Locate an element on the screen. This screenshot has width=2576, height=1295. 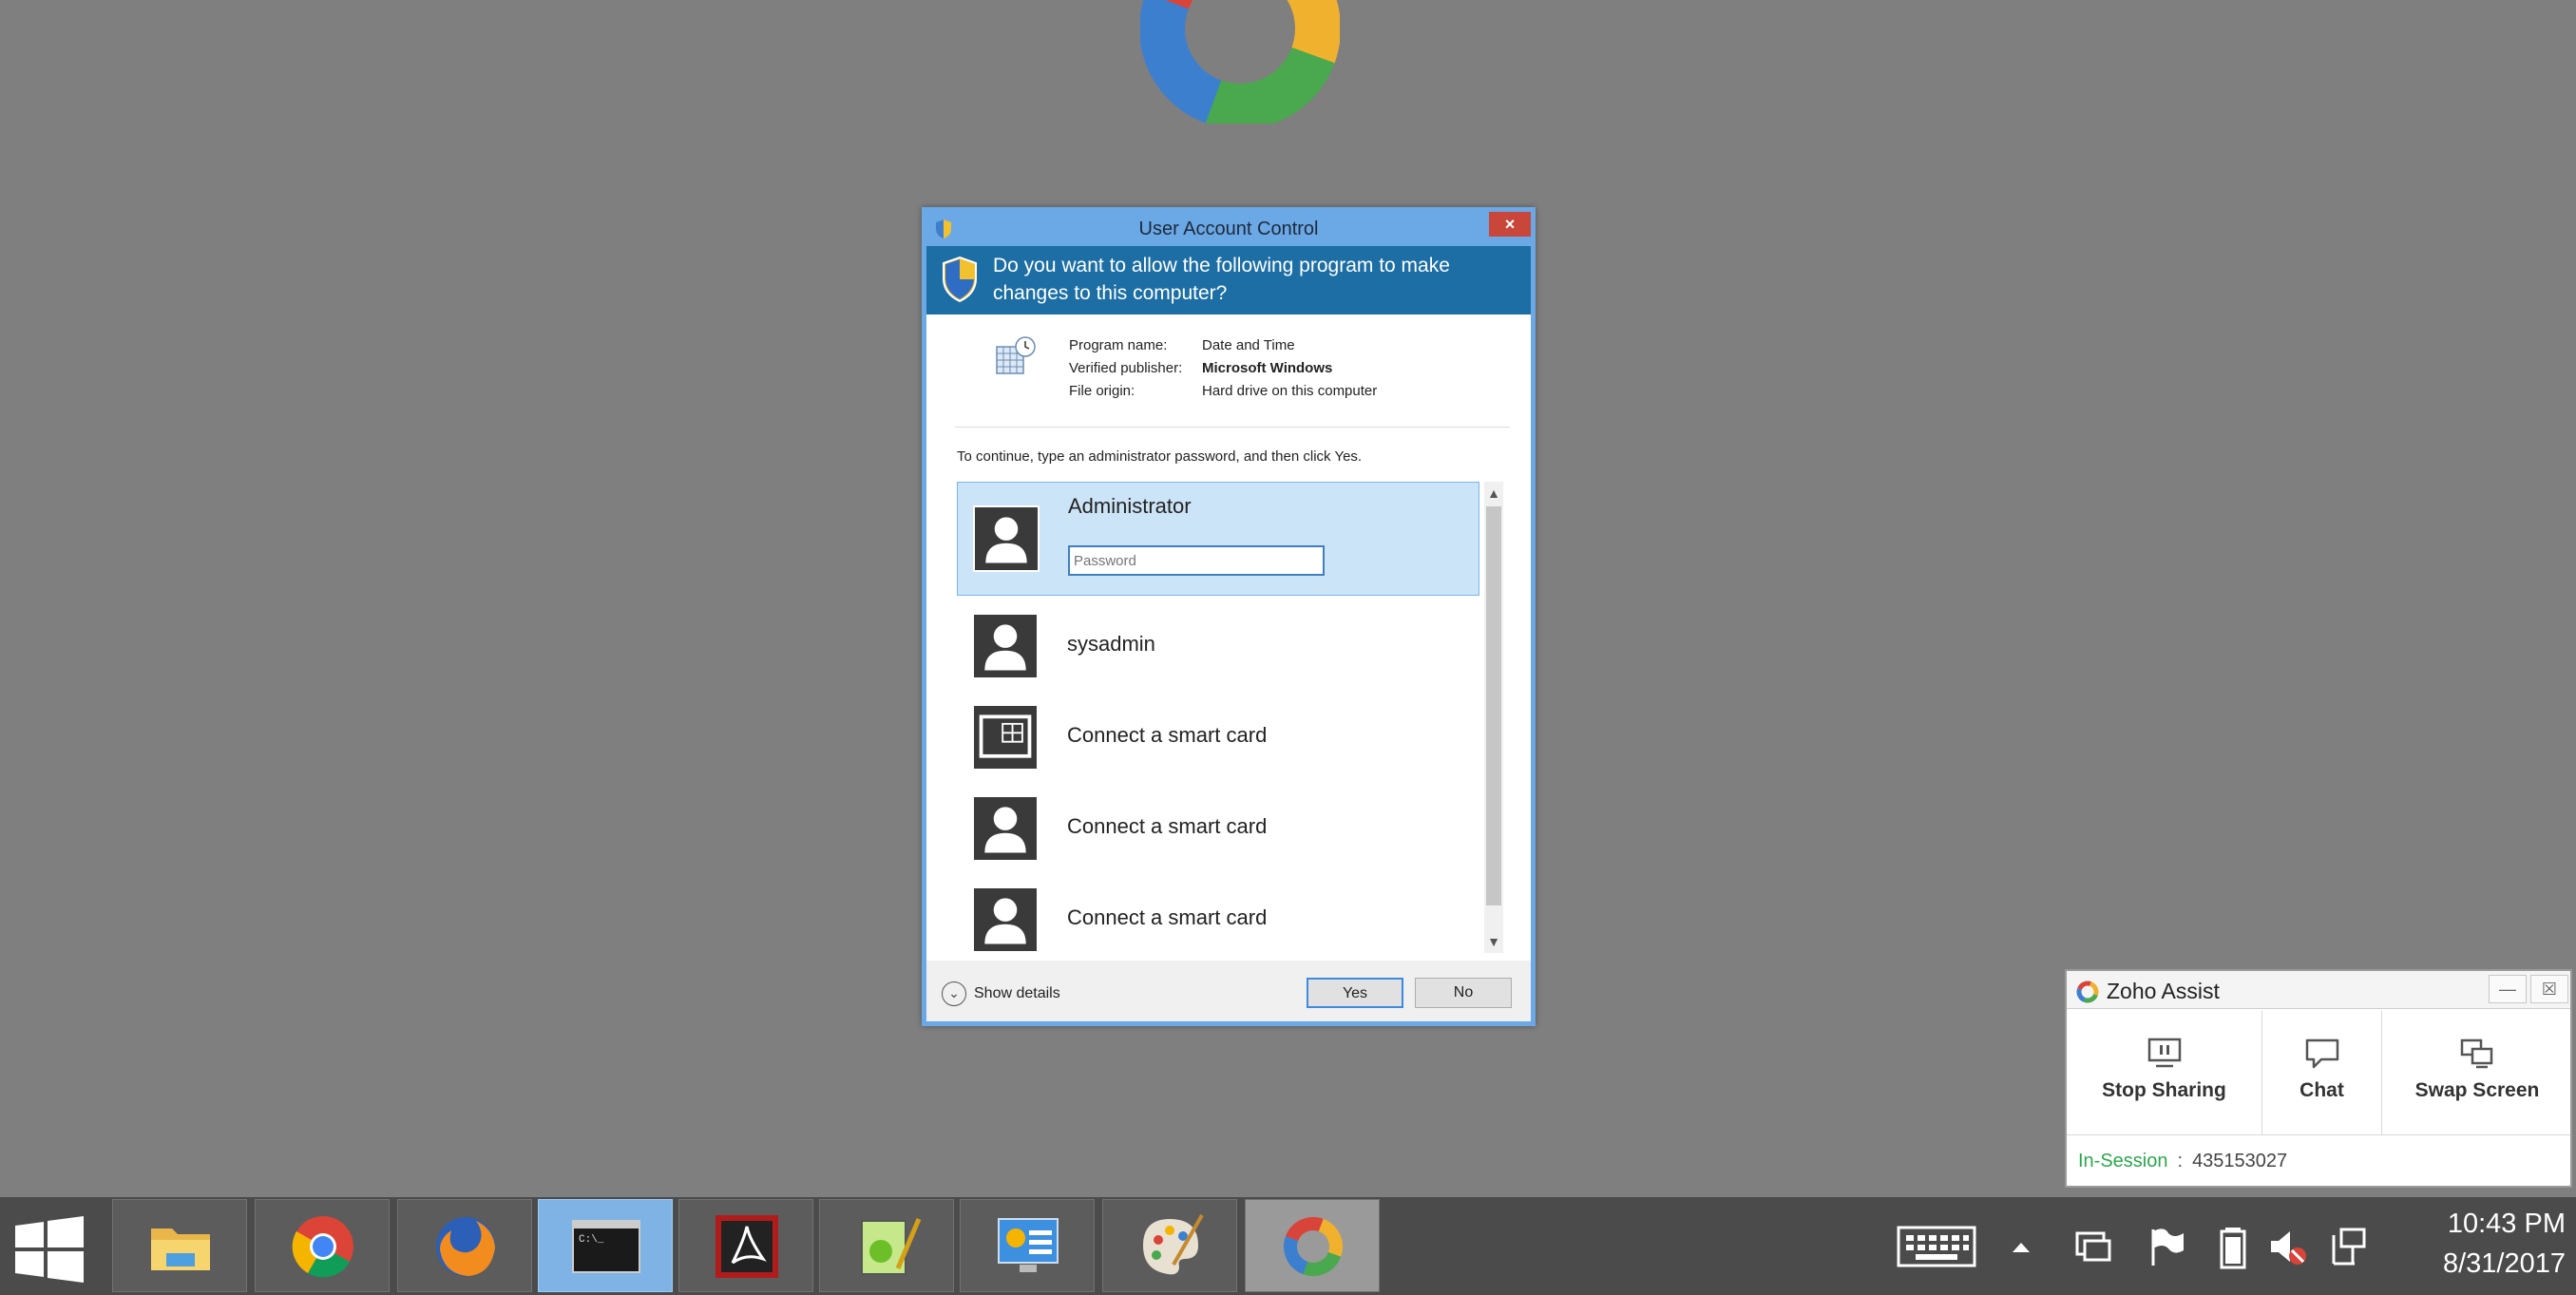
account-administrator: Administrator is located at coordinates (1218, 539).